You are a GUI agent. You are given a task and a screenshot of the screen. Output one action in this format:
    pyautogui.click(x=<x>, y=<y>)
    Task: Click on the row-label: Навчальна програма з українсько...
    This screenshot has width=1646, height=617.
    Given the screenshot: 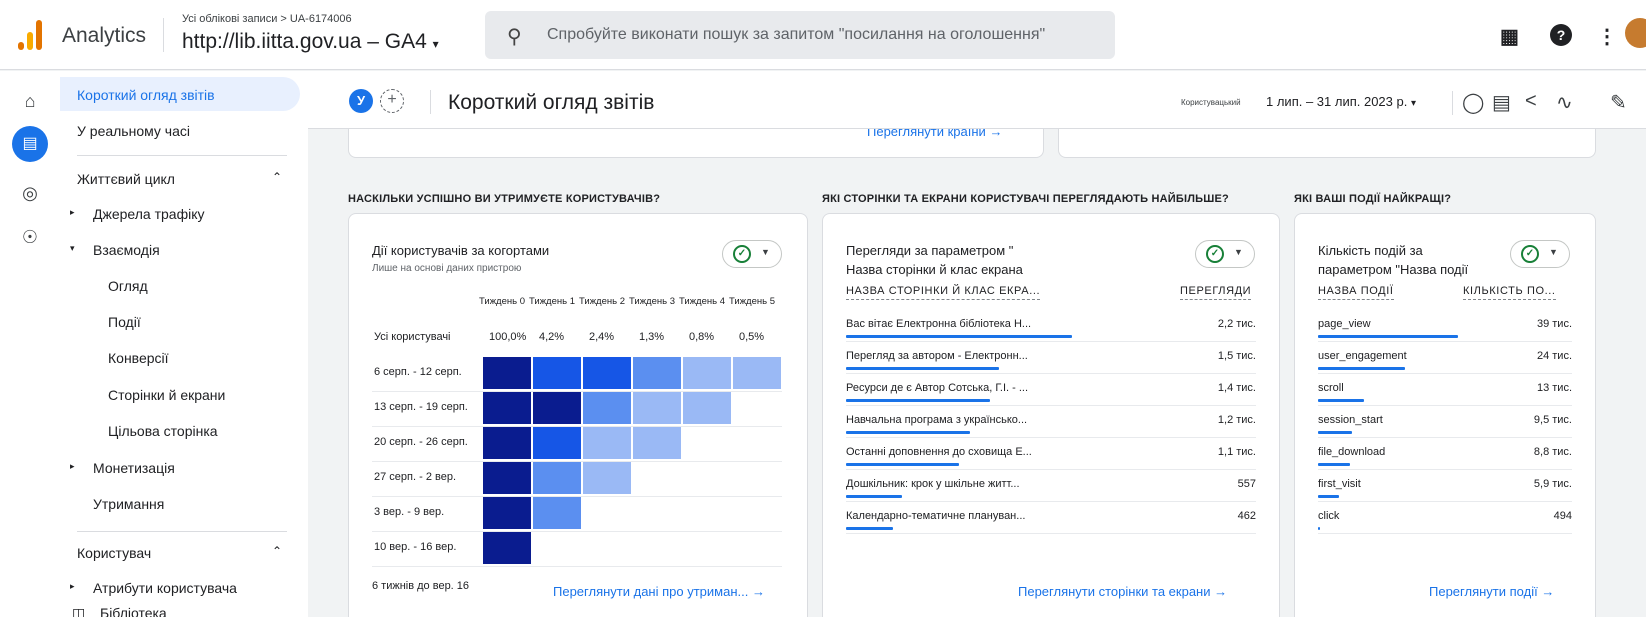 What is the action you would take?
    pyautogui.click(x=937, y=420)
    